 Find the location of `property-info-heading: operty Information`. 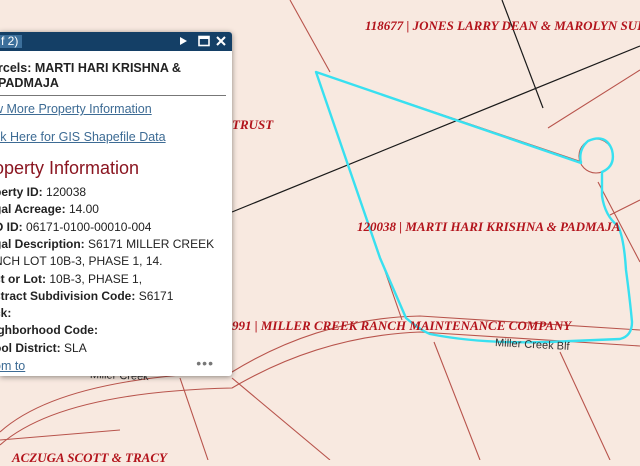

property-info-heading: operty Information is located at coordinates (70, 168).